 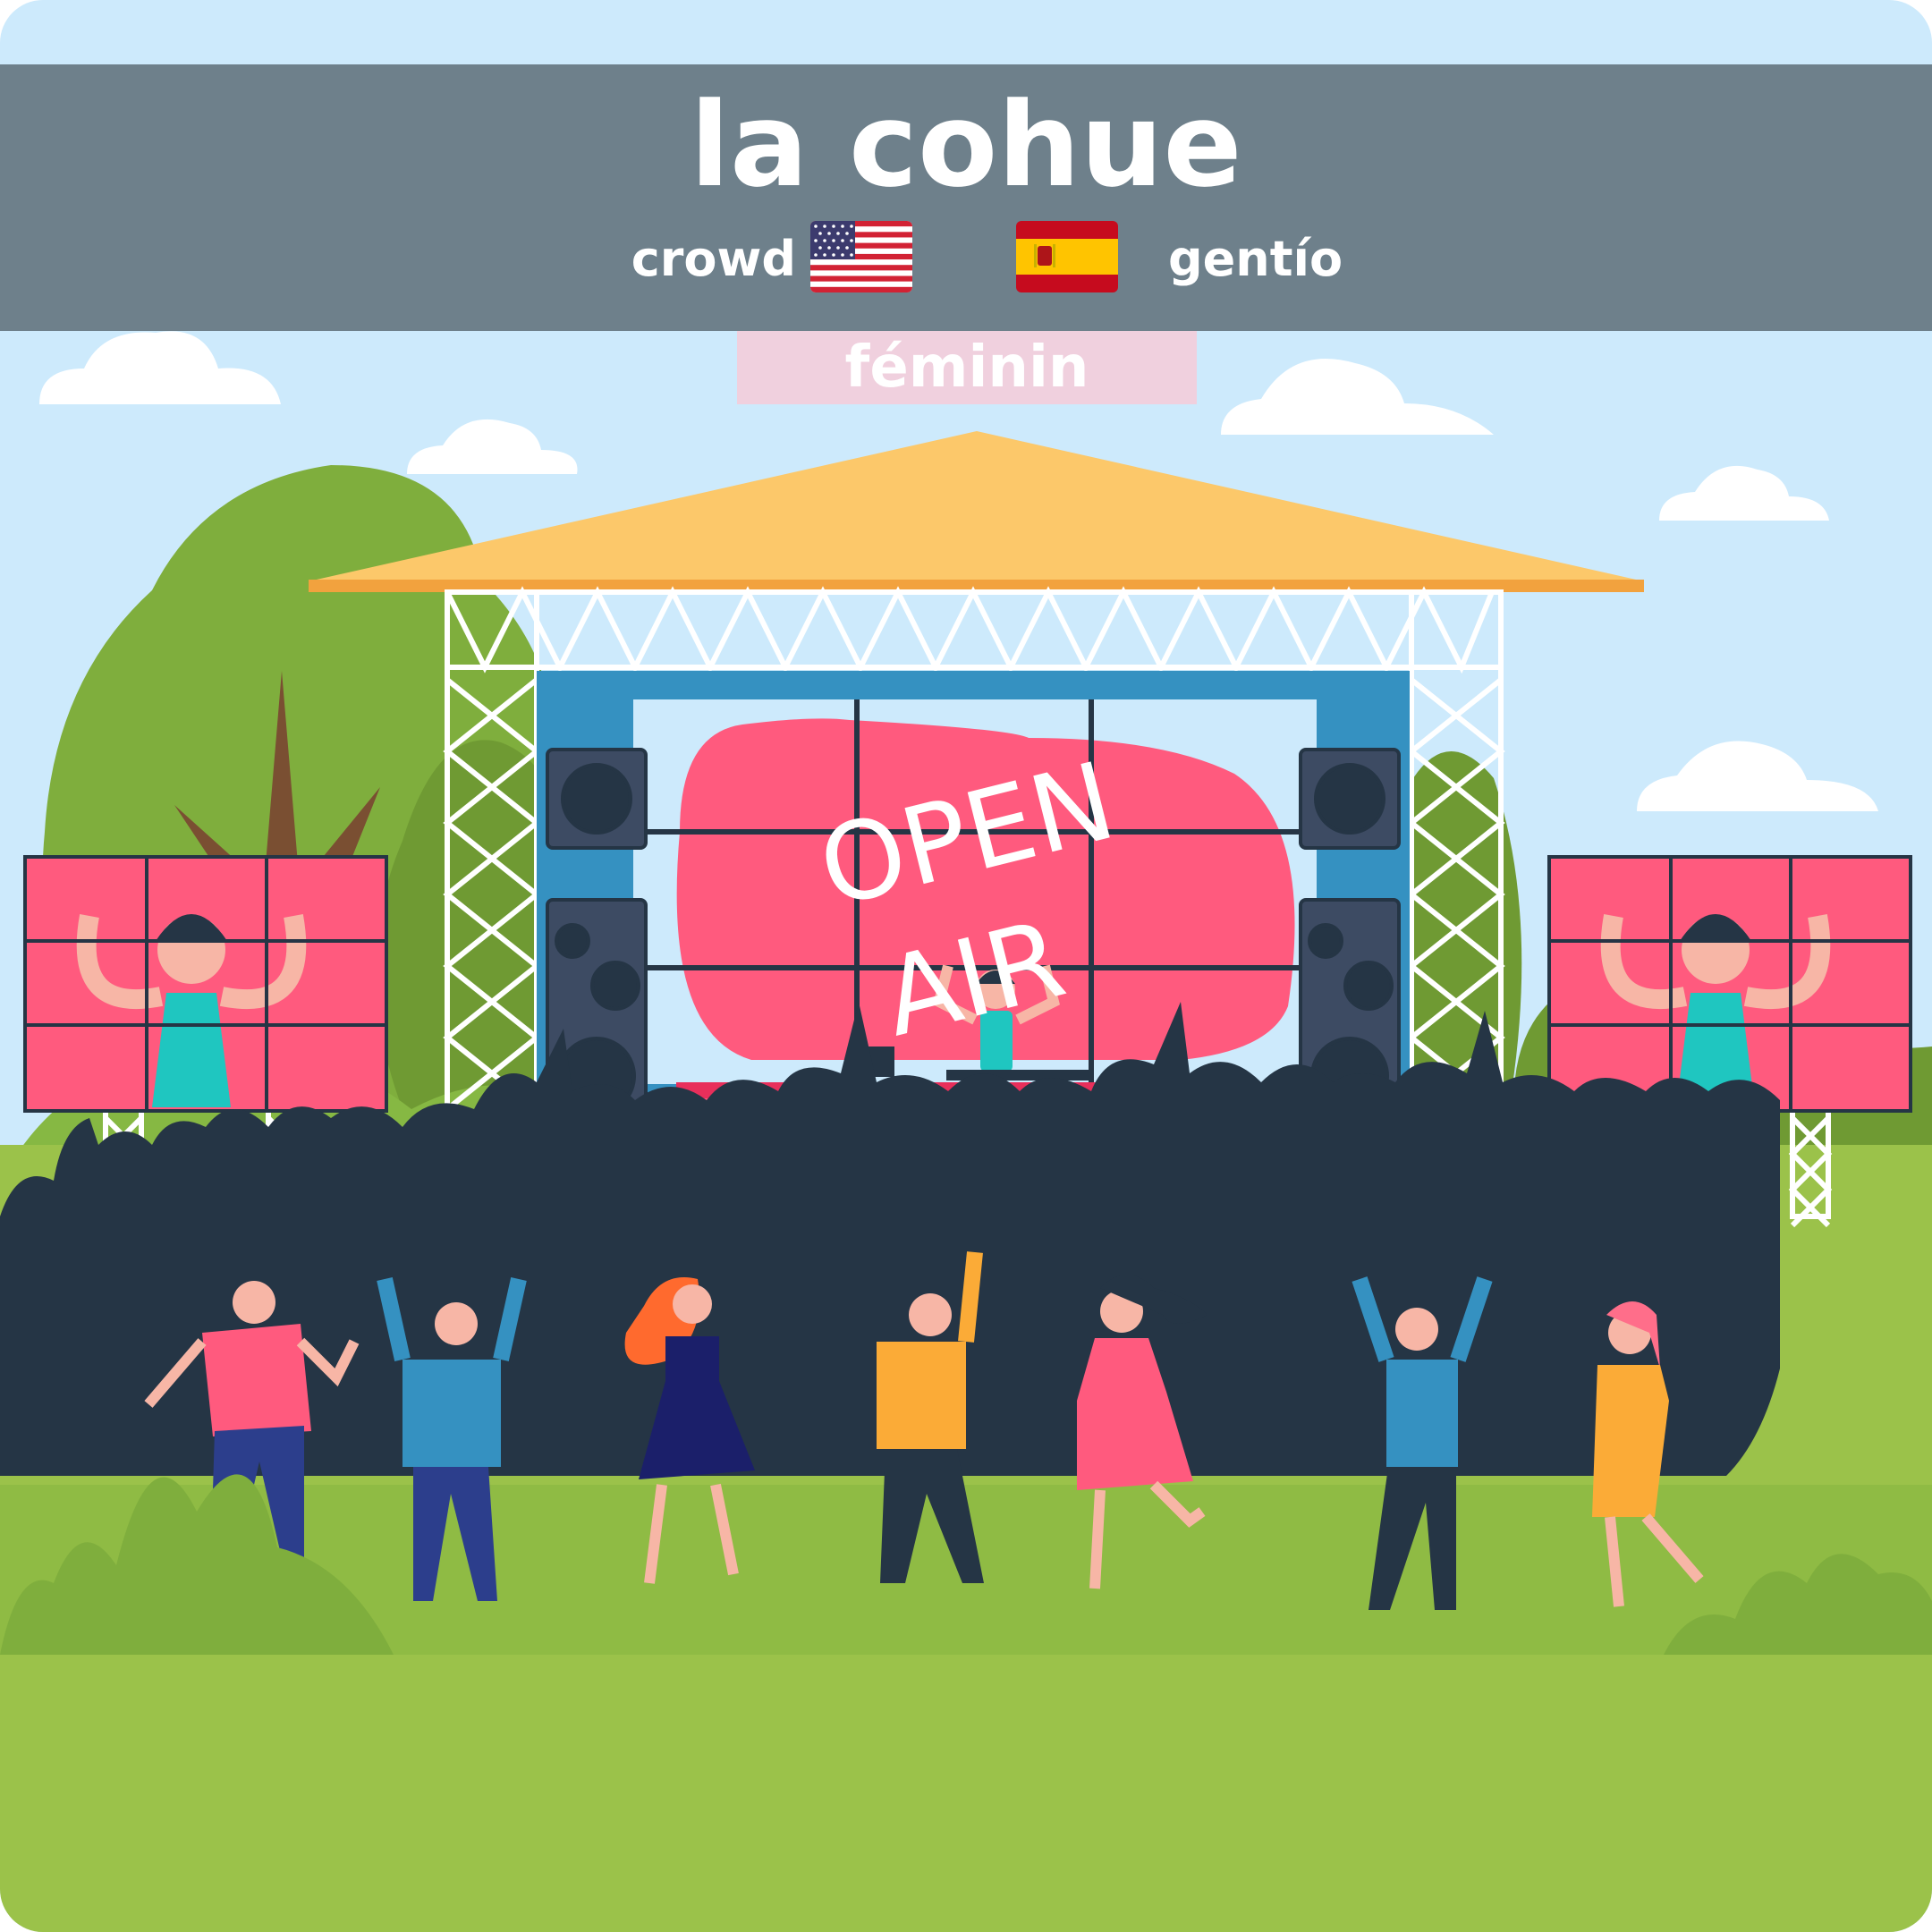 What do you see at coordinates (1729, 984) in the screenshot?
I see `side-screen-right` at bounding box center [1729, 984].